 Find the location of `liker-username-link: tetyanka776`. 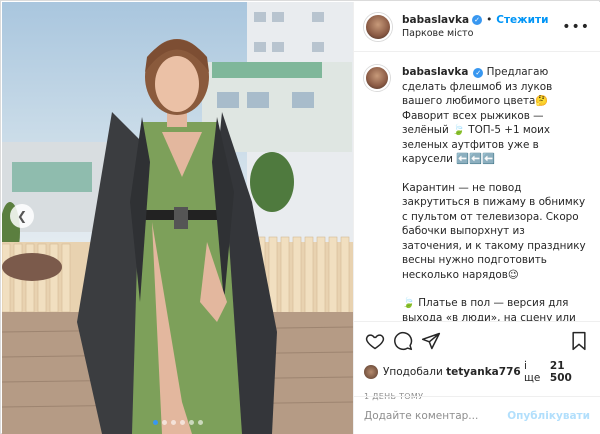

liker-username-link: tetyanka776 is located at coordinates (483, 372).